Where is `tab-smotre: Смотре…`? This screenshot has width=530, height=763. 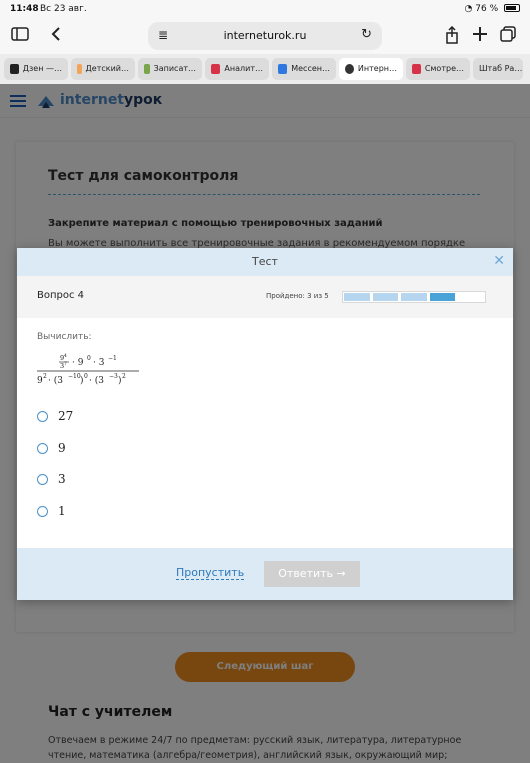
tab-smotre: Смотре… is located at coordinates (438, 69).